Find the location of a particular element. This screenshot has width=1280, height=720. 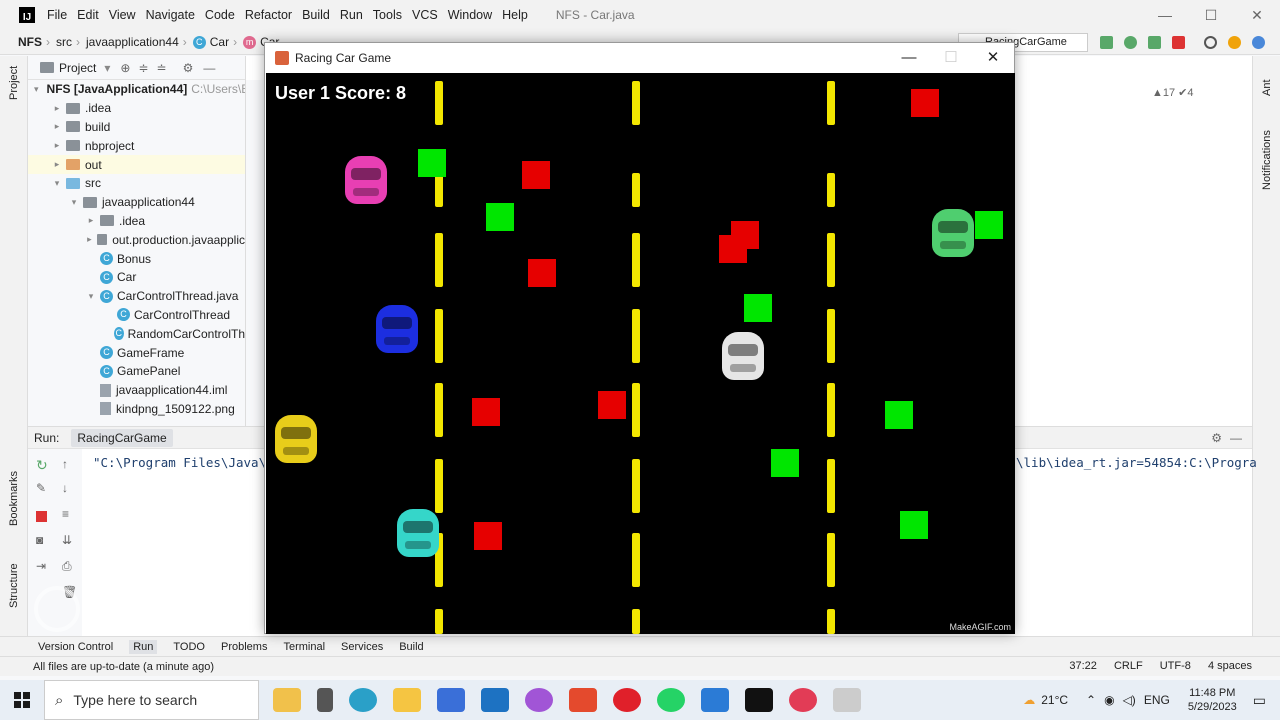

recorder-icon is located at coordinates (803, 700).